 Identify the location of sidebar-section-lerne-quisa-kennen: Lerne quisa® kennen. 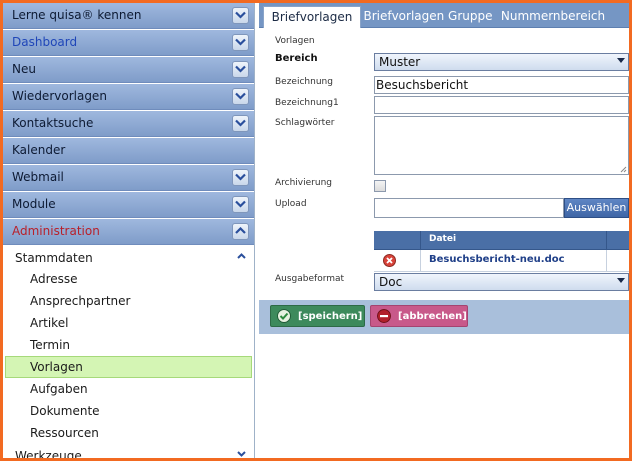
(128, 16).